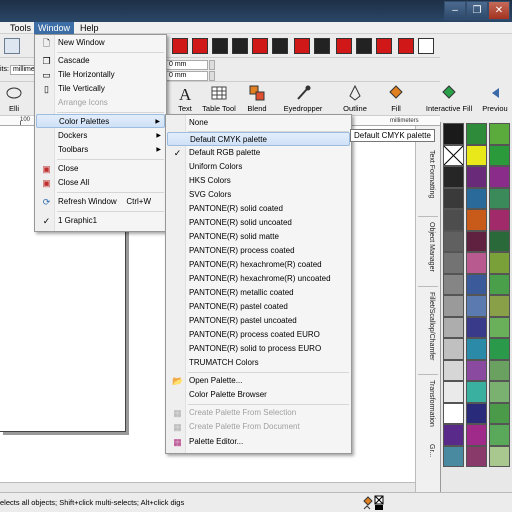 This screenshot has height=512, width=512. What do you see at coordinates (258, 279) in the screenshot?
I see `palette-pantone-item: PANTONE(R) hexachrome(R) uncoated` at bounding box center [258, 279].